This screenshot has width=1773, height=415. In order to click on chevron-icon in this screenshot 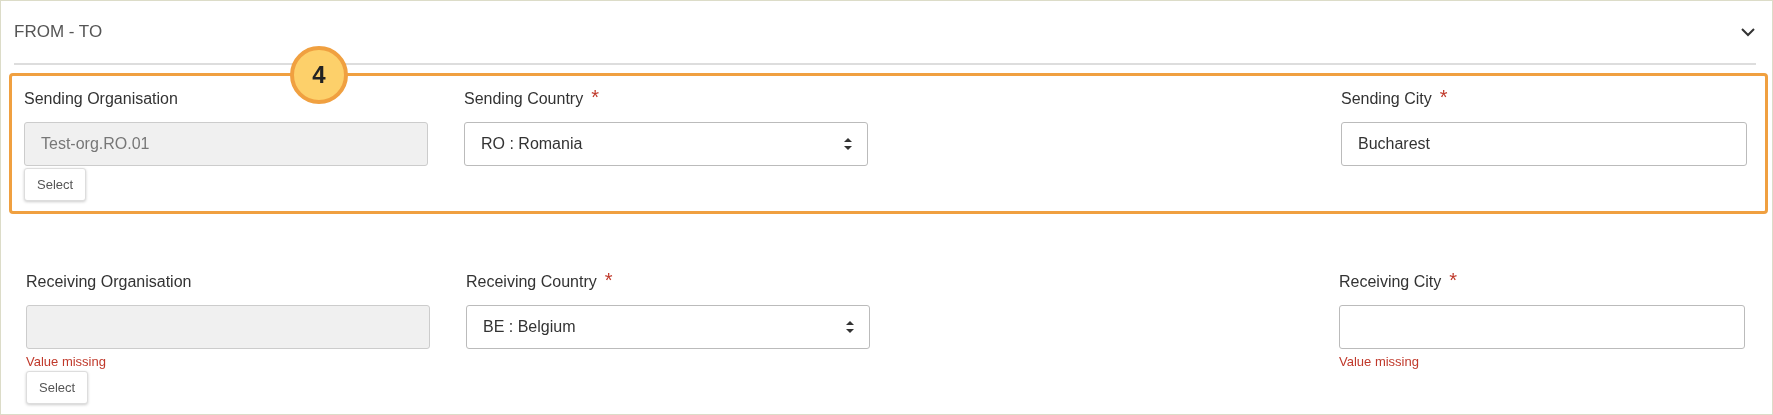, I will do `click(1748, 32)`.